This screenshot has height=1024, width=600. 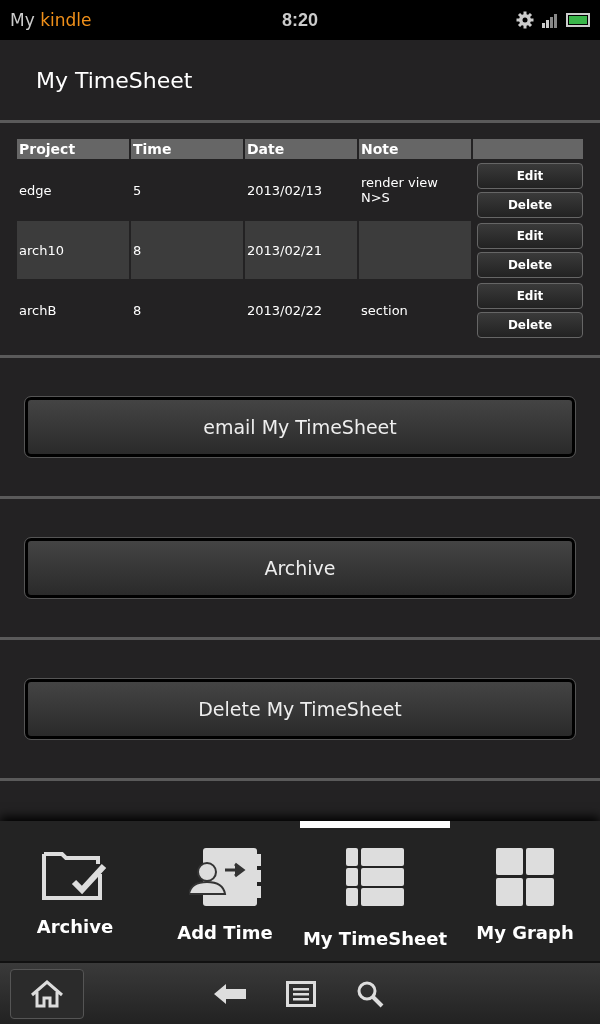 What do you see at coordinates (578, 20) in the screenshot?
I see `battery-icon` at bounding box center [578, 20].